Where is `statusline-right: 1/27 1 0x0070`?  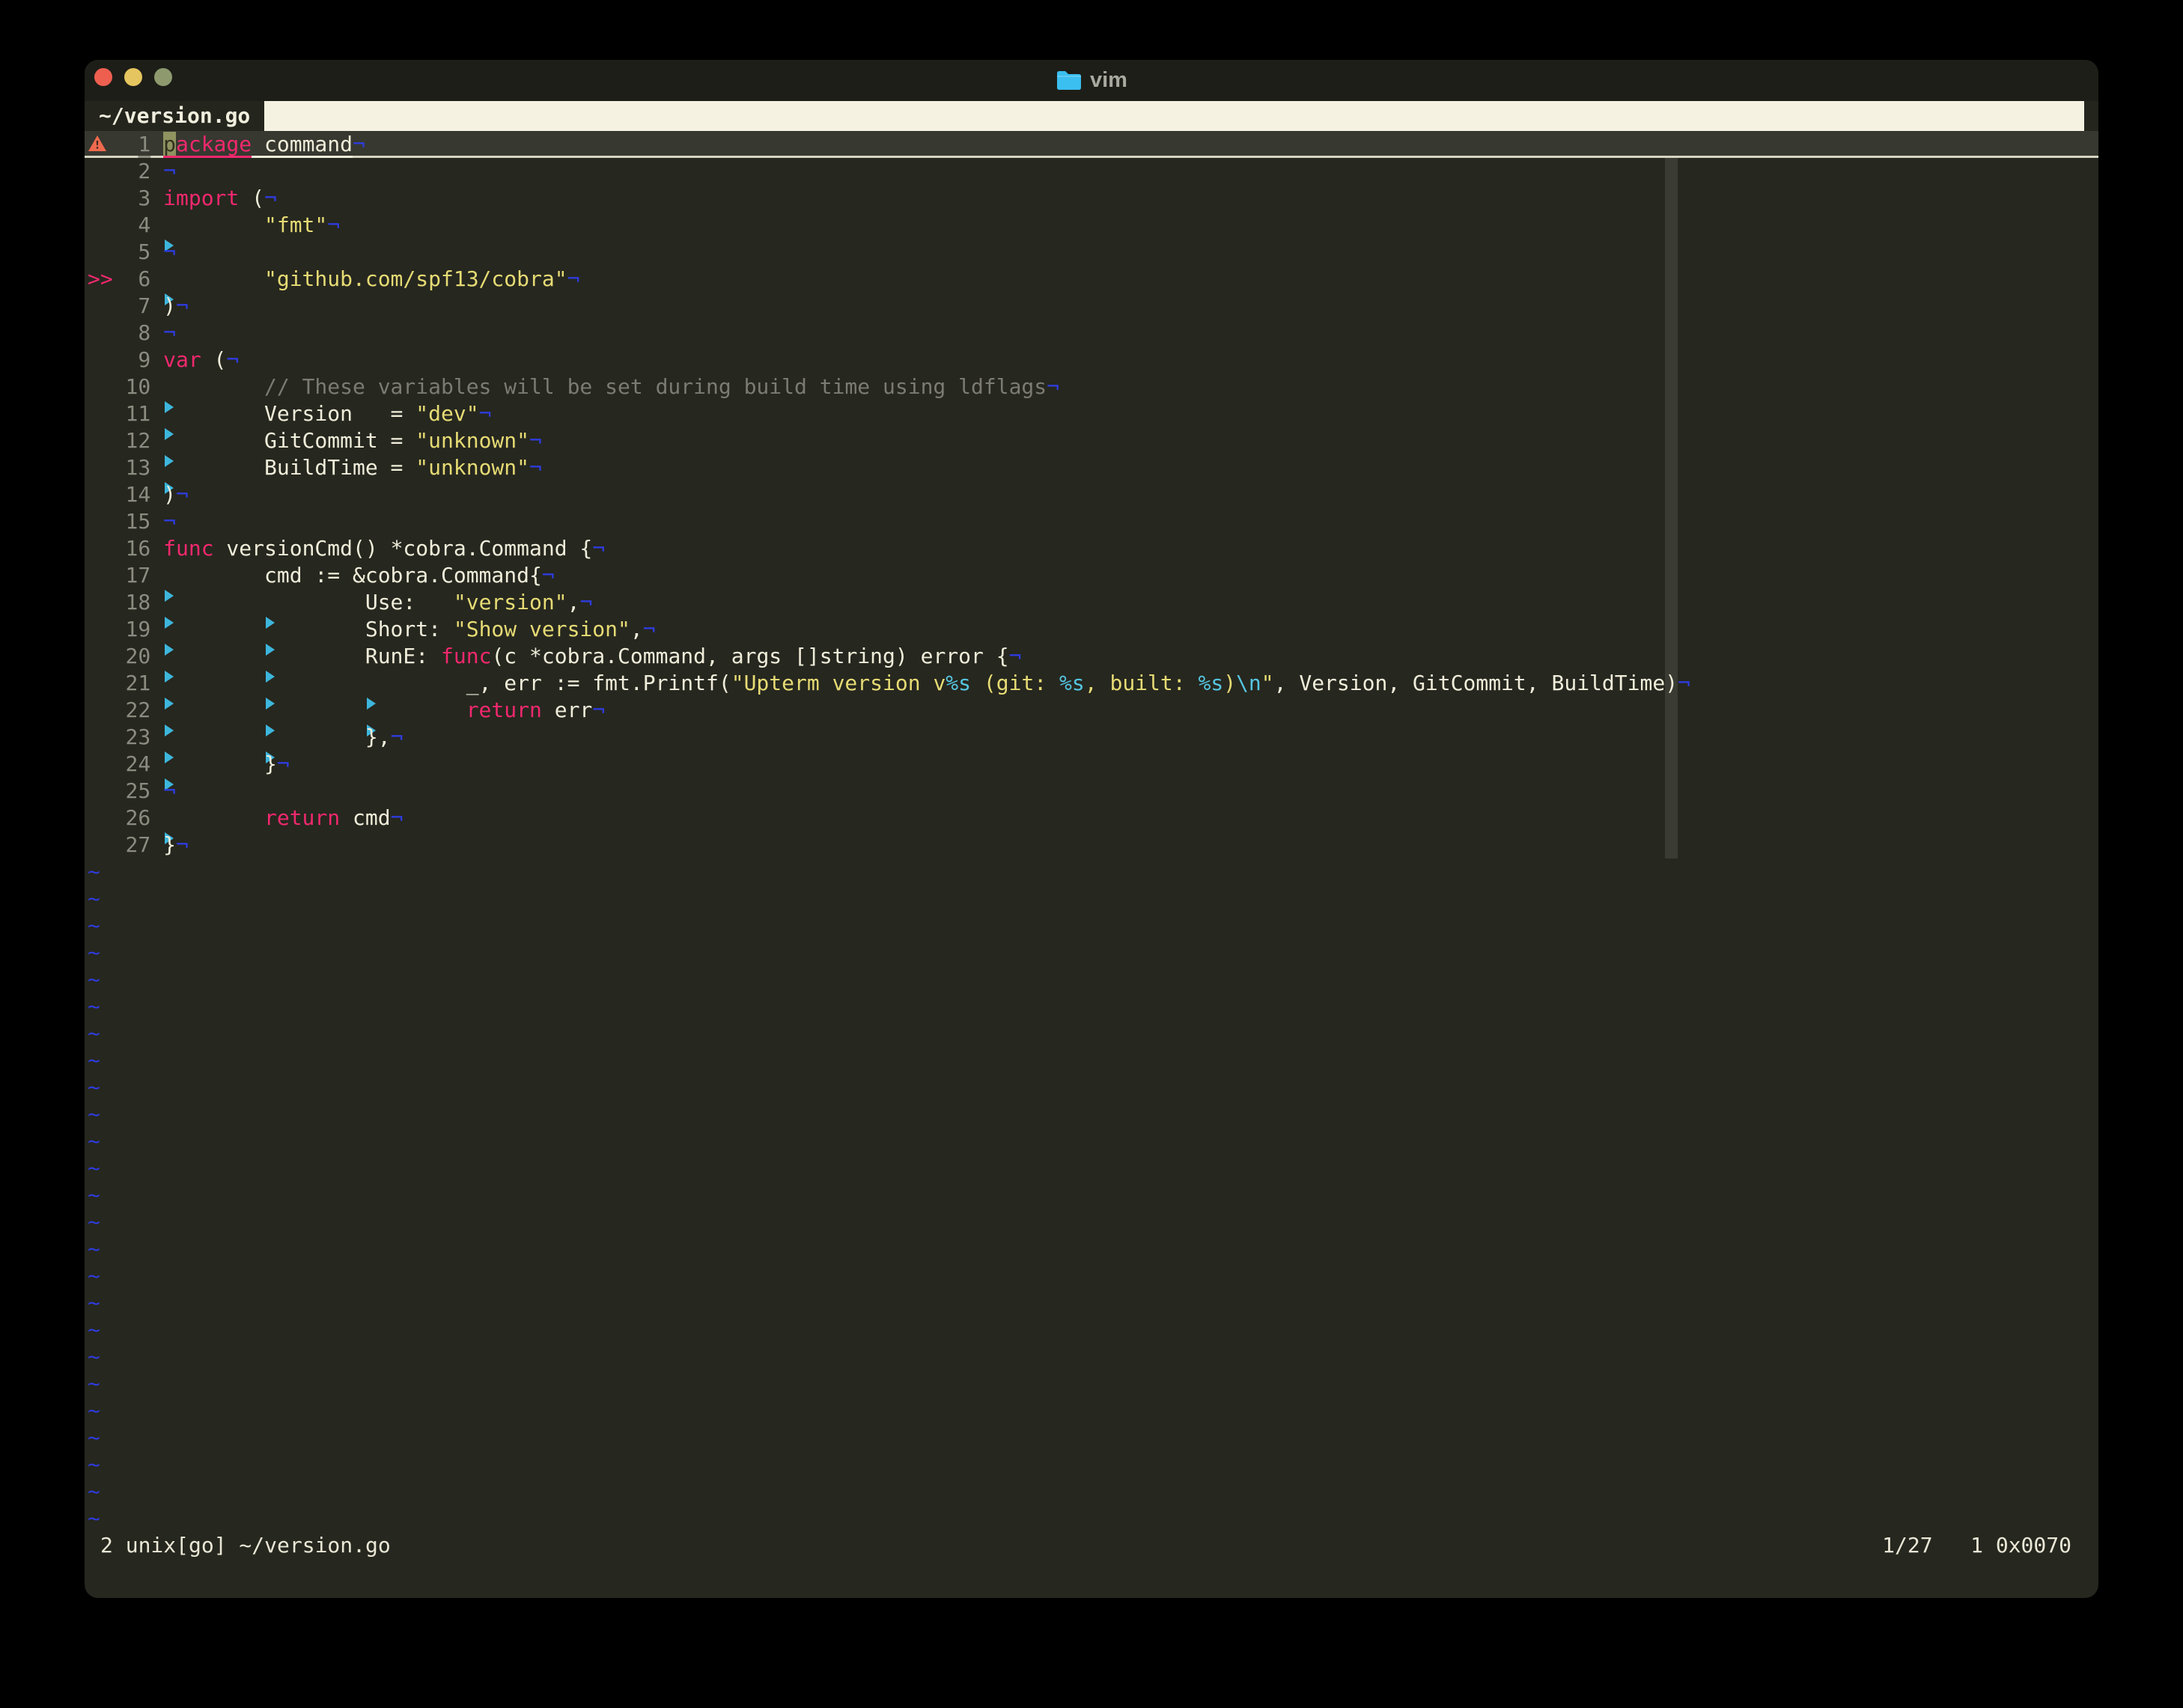
statusline-right: 1/27 1 0x0070 is located at coordinates (1976, 1546).